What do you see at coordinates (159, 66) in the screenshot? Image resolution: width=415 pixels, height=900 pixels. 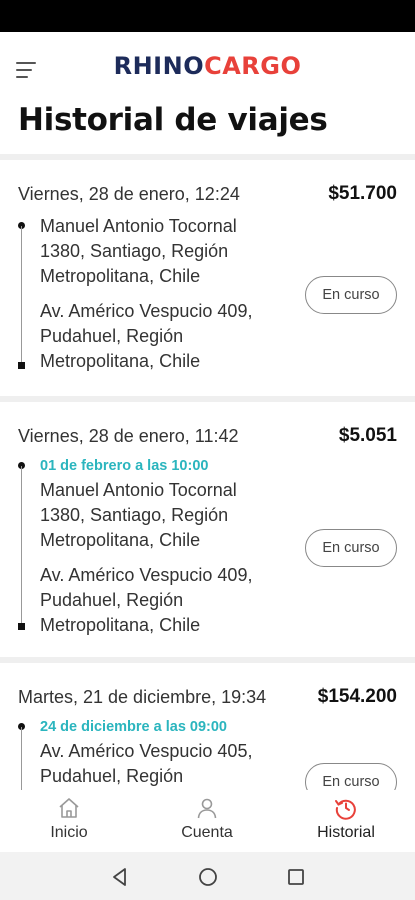 I see `logo-rhino: RHINO` at bounding box center [159, 66].